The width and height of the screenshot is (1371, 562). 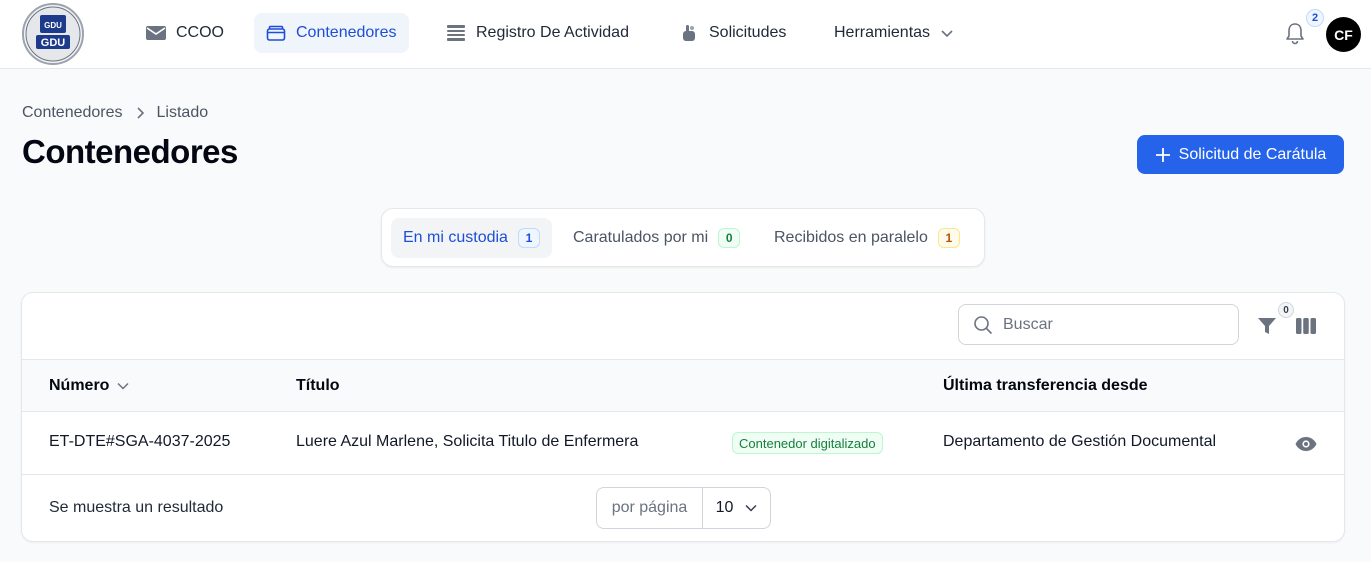 I want to click on notifications-bell-button, so click(x=1295, y=33).